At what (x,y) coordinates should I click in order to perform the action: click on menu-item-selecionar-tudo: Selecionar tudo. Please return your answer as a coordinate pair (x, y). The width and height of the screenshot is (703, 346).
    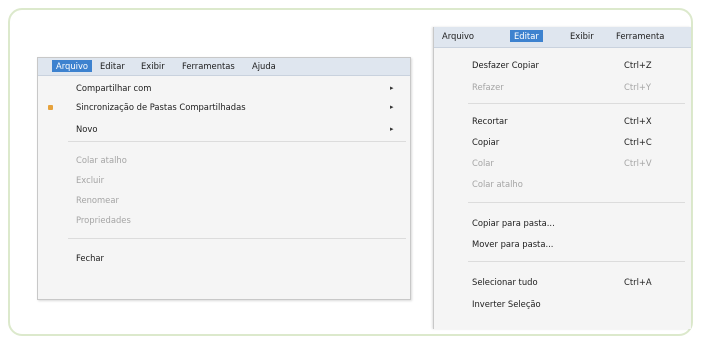
    Looking at the image, I should click on (505, 282).